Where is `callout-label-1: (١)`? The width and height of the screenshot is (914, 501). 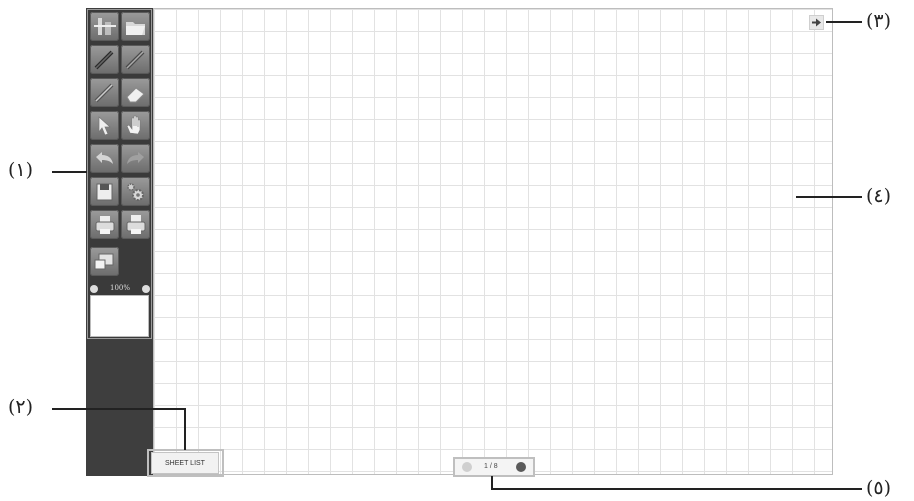
callout-label-1: (١) is located at coordinates (21, 170).